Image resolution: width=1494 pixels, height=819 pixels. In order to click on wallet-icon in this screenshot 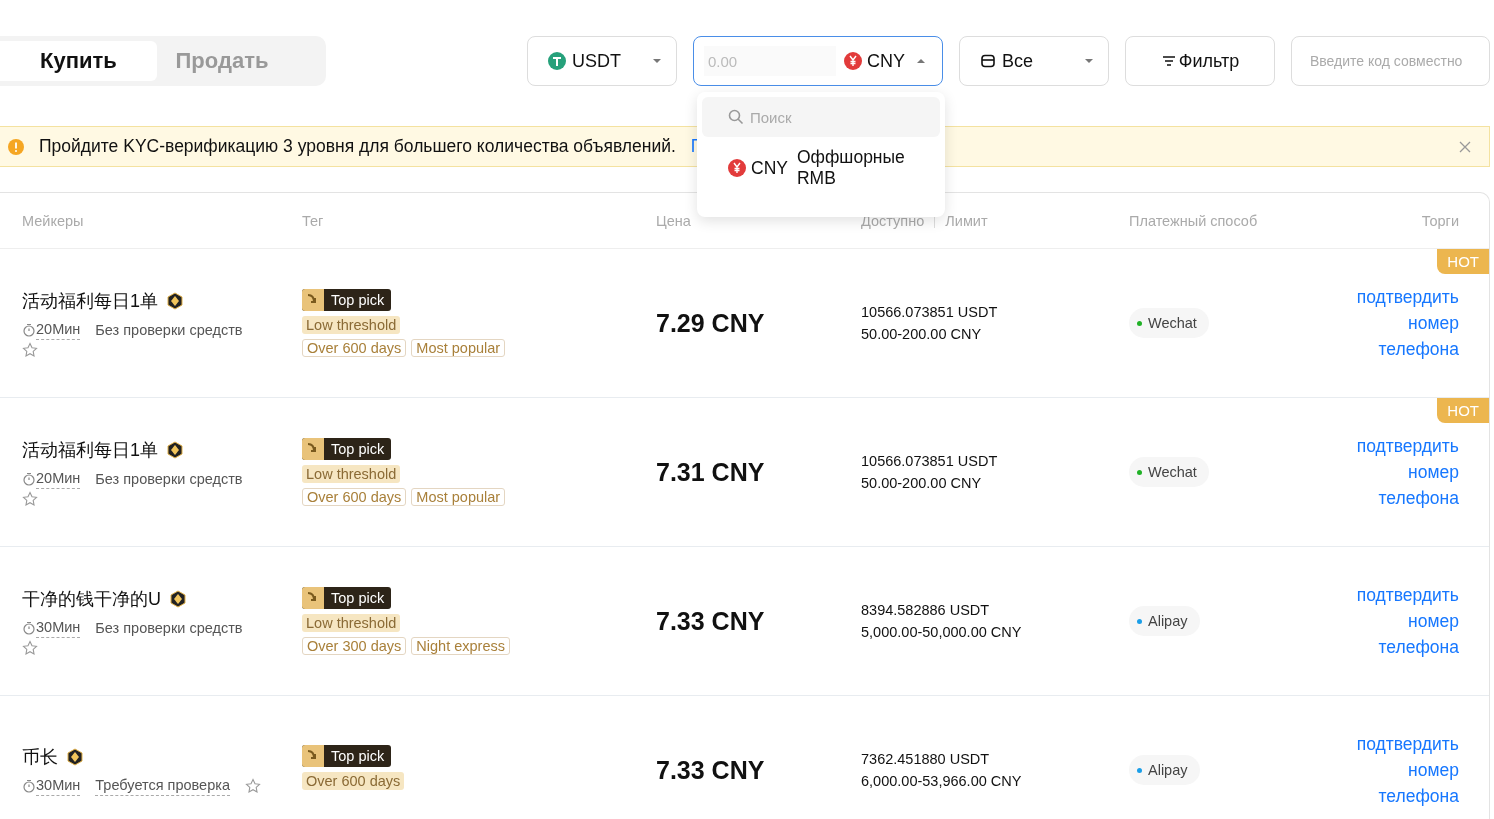, I will do `click(988, 61)`.